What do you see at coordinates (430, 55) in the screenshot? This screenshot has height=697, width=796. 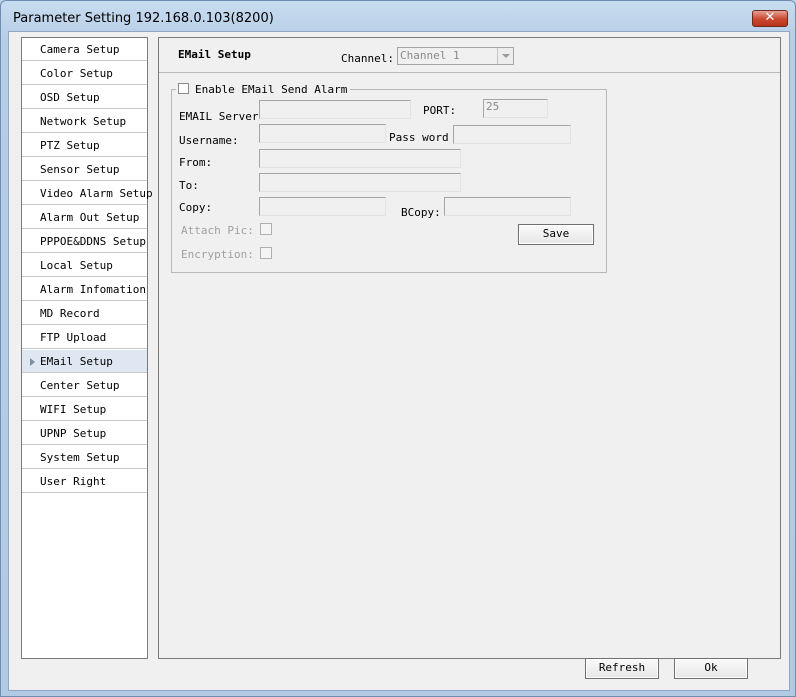 I see `channel-value: Channel 1` at bounding box center [430, 55].